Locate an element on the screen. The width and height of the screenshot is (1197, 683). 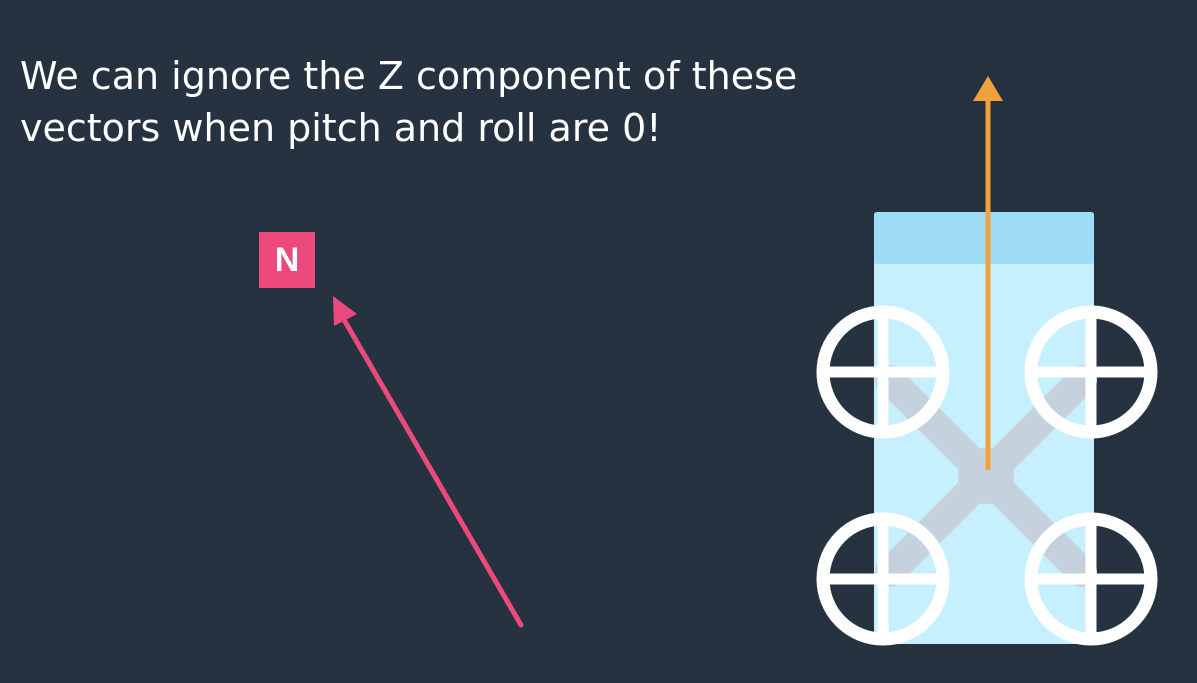
north-vector-arrow is located at coordinates (428, 462).